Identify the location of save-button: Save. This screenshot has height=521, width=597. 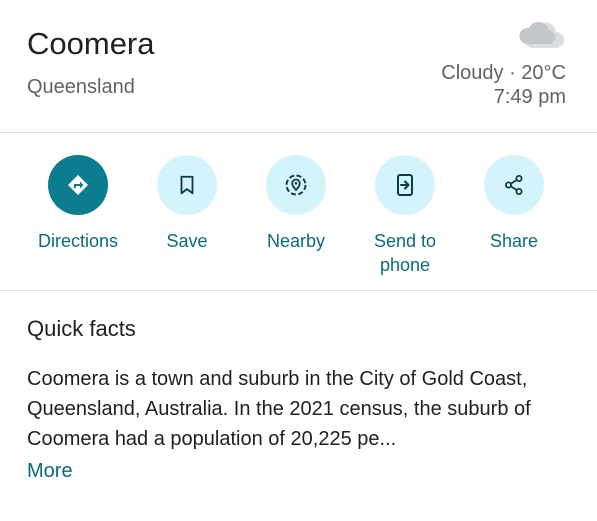
(187, 204).